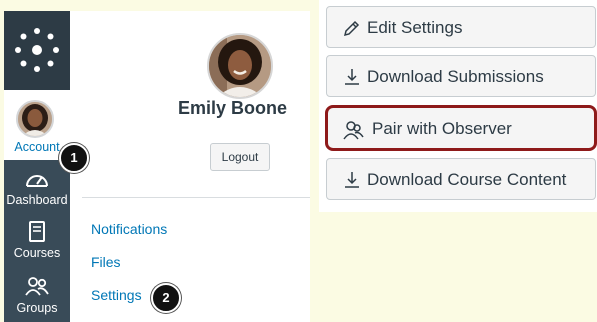  I want to click on nav-item-dashboard: Dashboard, so click(39, 192).